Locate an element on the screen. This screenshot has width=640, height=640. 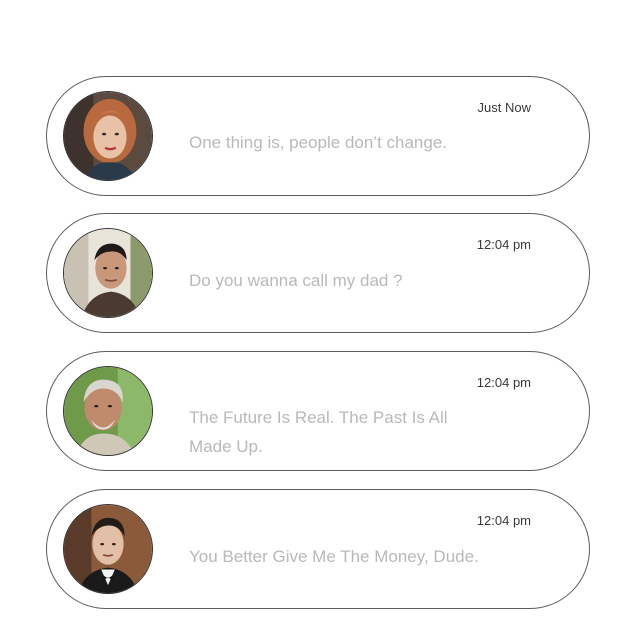
avatar-dark-haired-man-icon is located at coordinates (108, 273).